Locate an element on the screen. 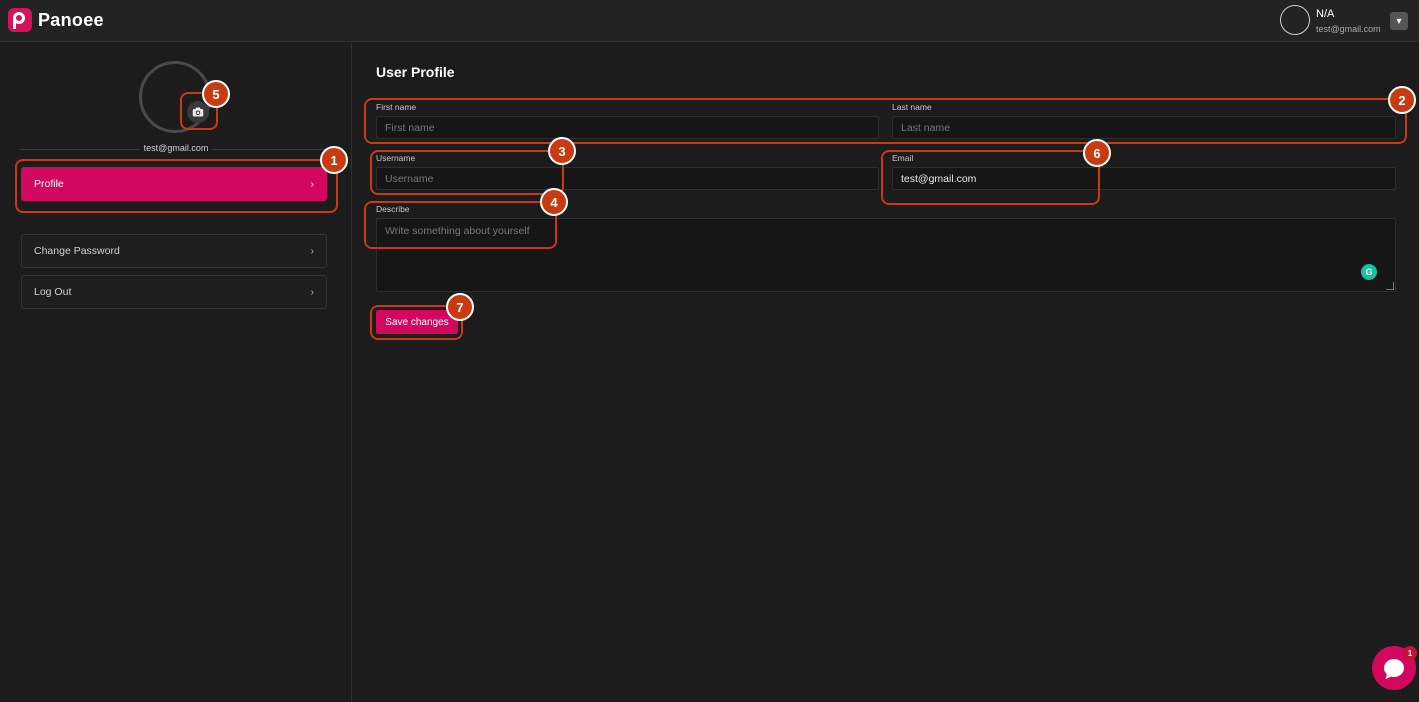 The height and width of the screenshot is (702, 1419). save-button: Save changes is located at coordinates (417, 322).